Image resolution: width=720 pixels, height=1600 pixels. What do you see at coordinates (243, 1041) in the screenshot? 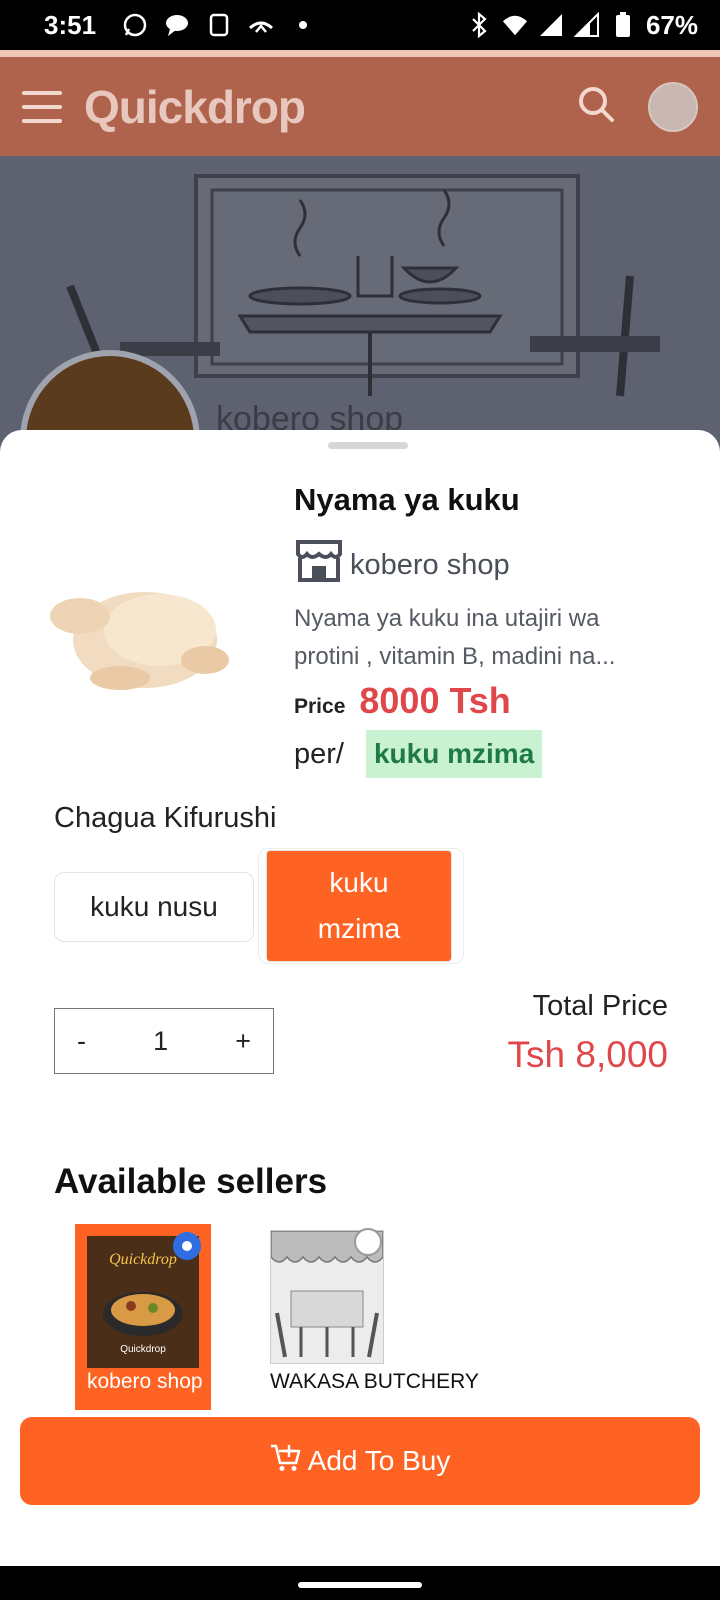
I see `increment-button: +` at bounding box center [243, 1041].